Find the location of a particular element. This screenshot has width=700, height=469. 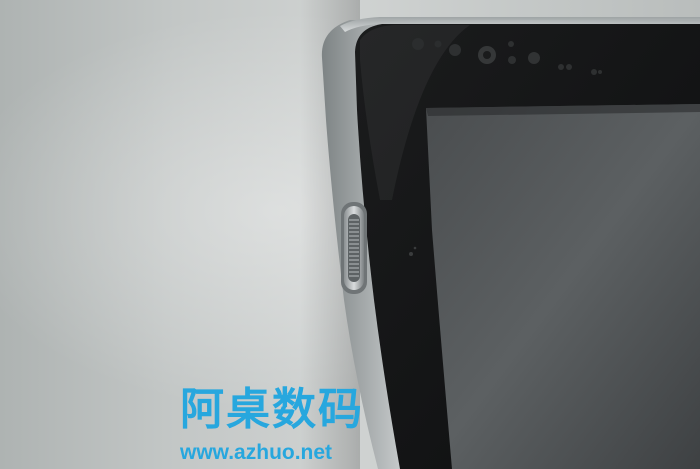

watermark-title: 阿桌数码 is located at coordinates (272, 409).